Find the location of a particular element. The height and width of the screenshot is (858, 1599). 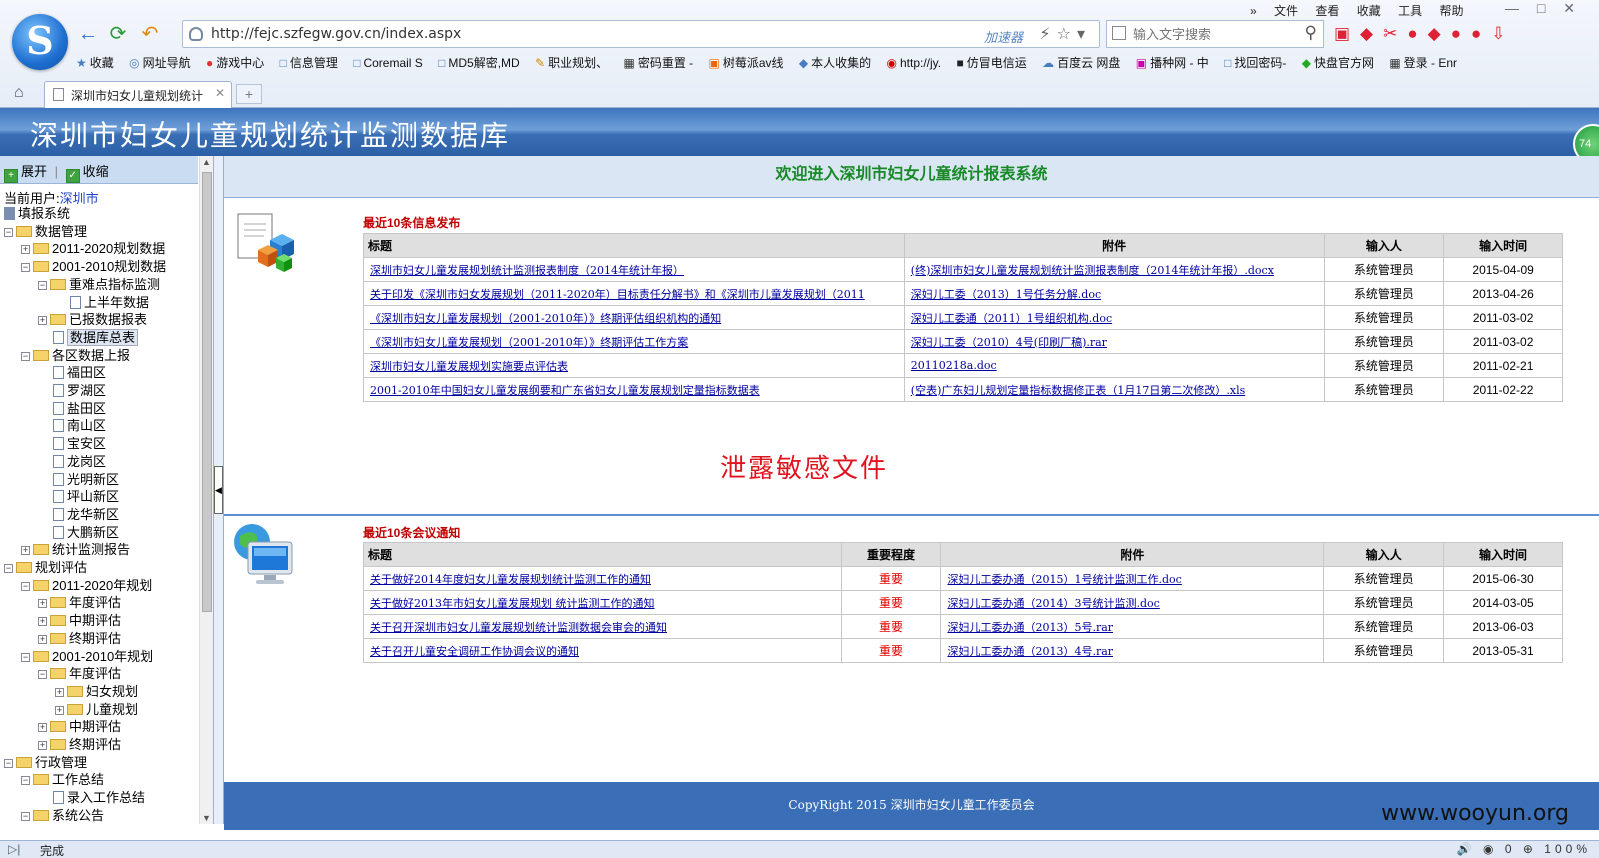

tree-item: − 2001-2010年规划 is located at coordinates (87, 656).